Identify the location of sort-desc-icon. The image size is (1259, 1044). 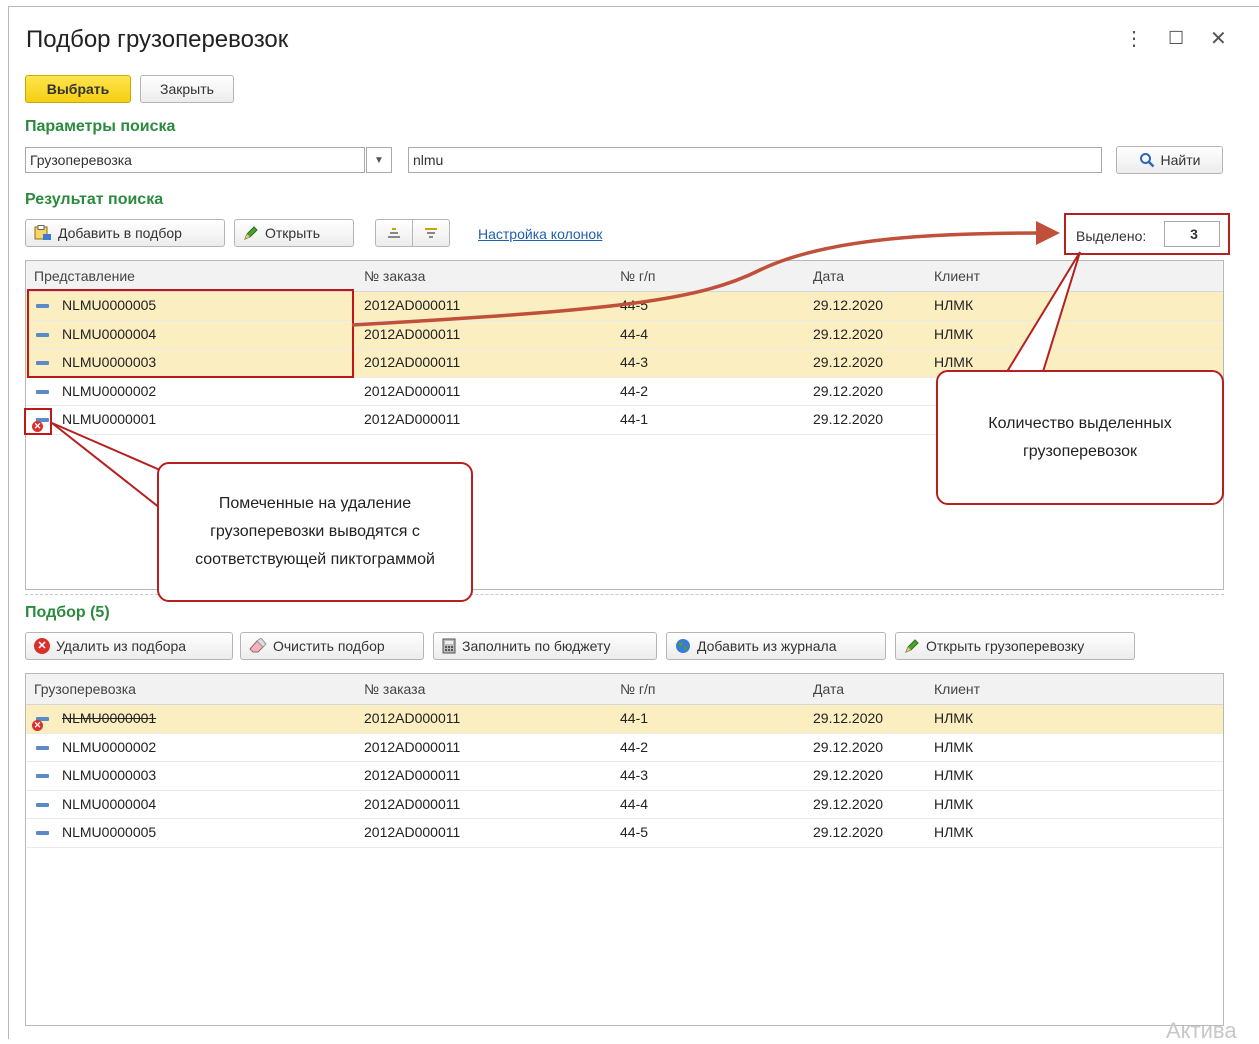
(431, 233).